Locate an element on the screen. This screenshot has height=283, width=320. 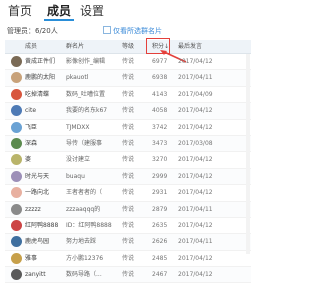
member-card: zzzaaqqq的 is located at coordinates (83, 209).